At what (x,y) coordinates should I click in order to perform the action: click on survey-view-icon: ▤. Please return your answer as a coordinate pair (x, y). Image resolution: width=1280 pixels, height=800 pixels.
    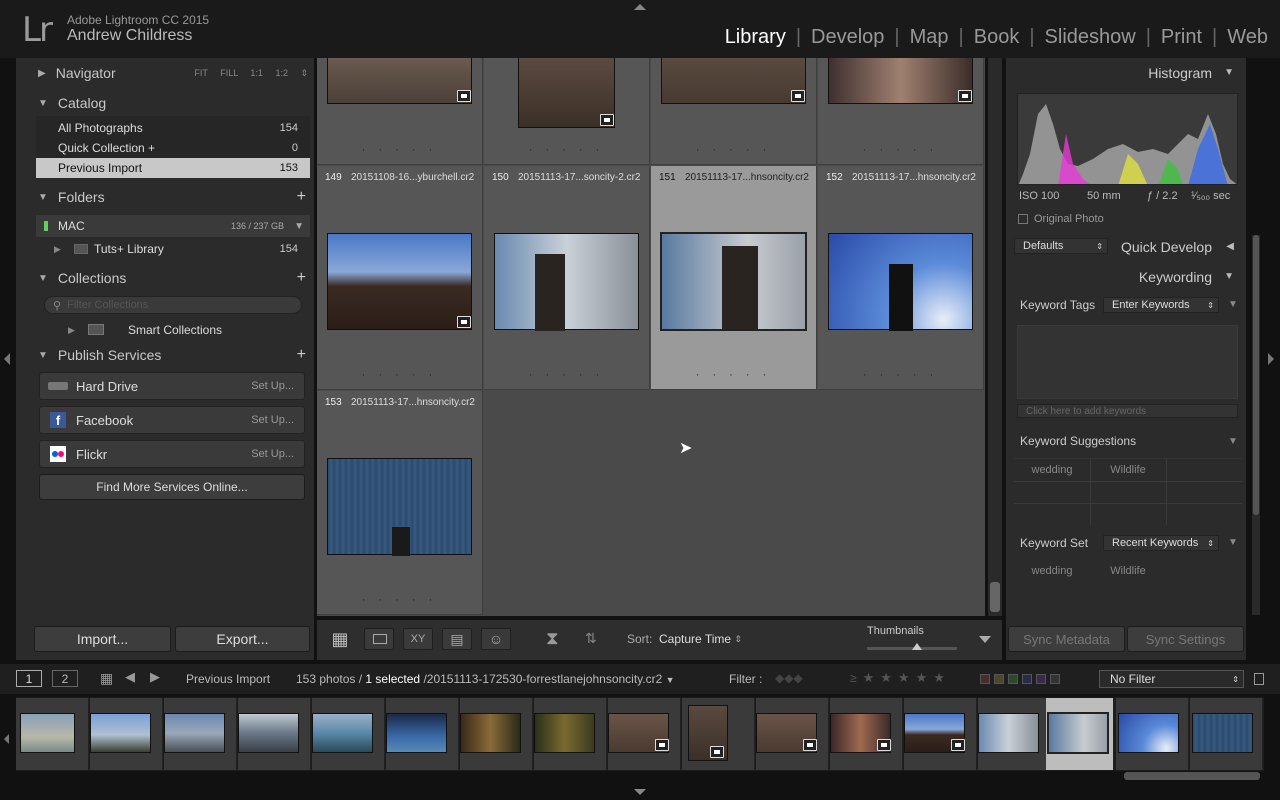
    Looking at the image, I should click on (457, 639).